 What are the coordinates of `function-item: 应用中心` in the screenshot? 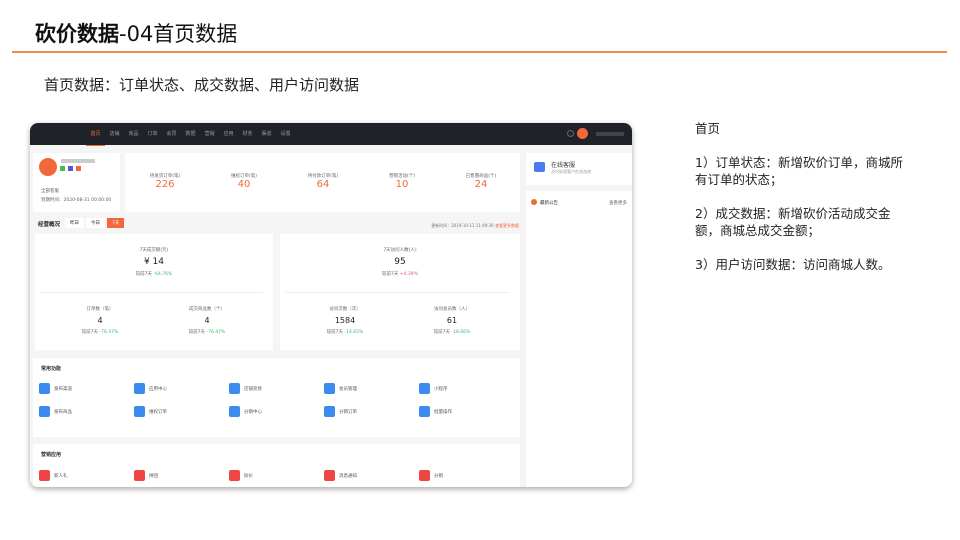 It's located at (150, 388).